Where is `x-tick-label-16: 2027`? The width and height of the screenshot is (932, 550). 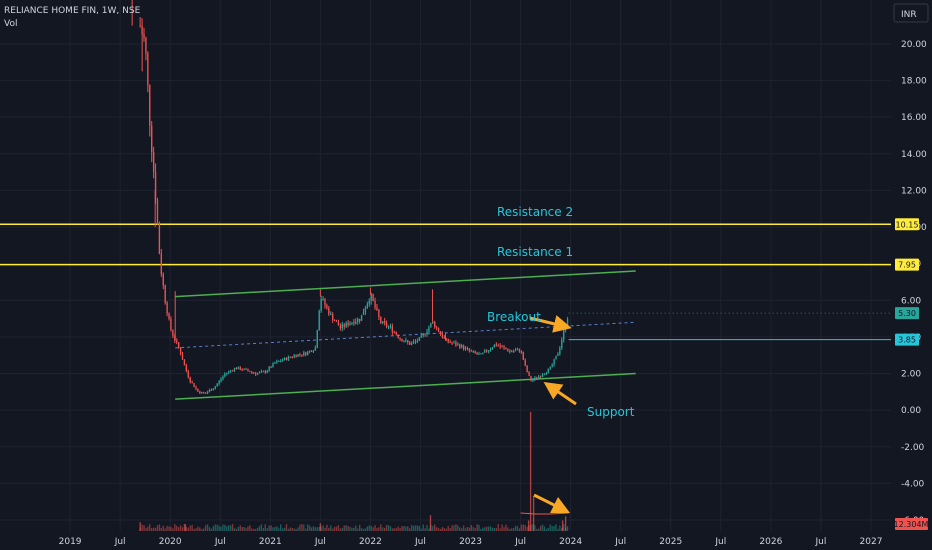 x-tick-label-16: 2027 is located at coordinates (871, 542).